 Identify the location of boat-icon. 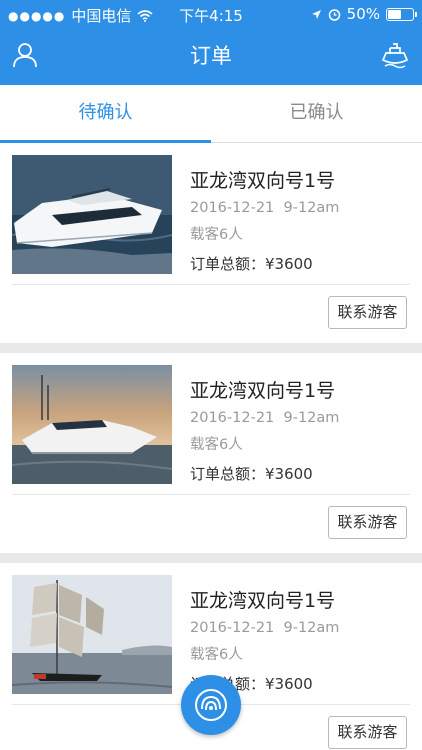
(395, 55).